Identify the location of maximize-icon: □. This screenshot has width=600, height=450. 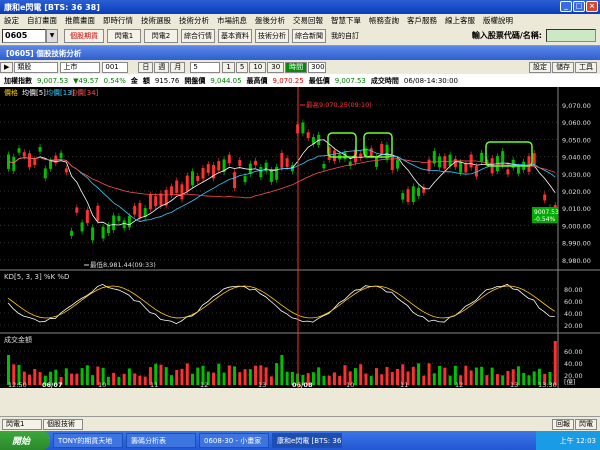
(579, 6).